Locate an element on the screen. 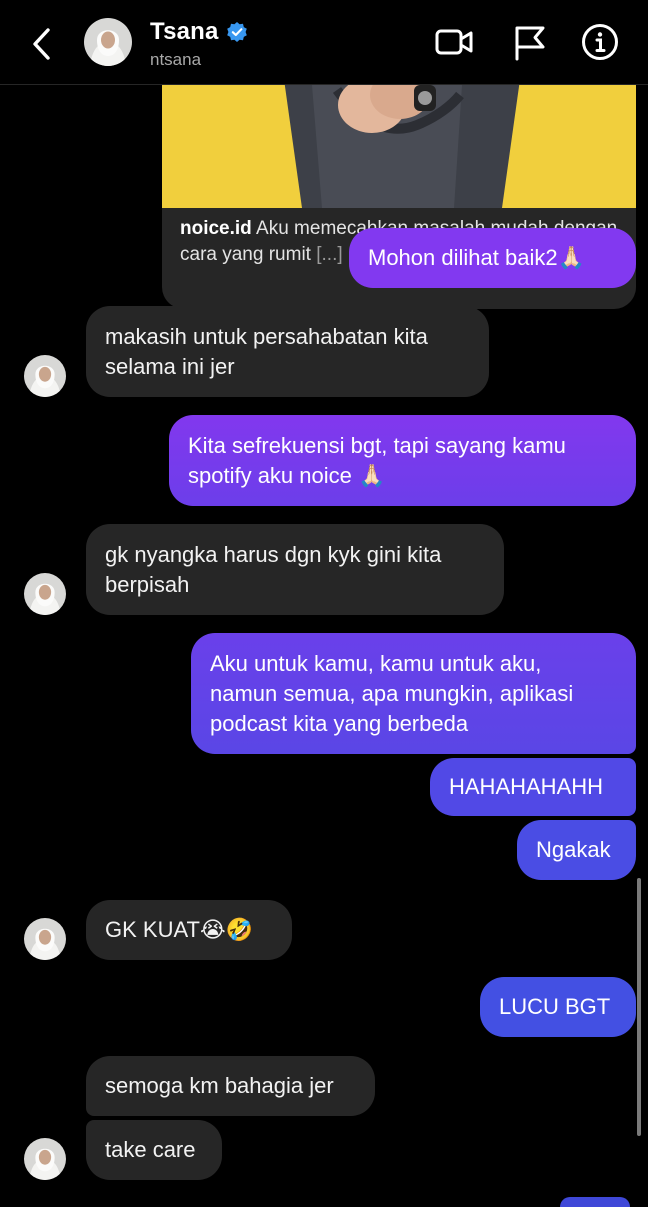  link-preview-image is located at coordinates (399, 146).